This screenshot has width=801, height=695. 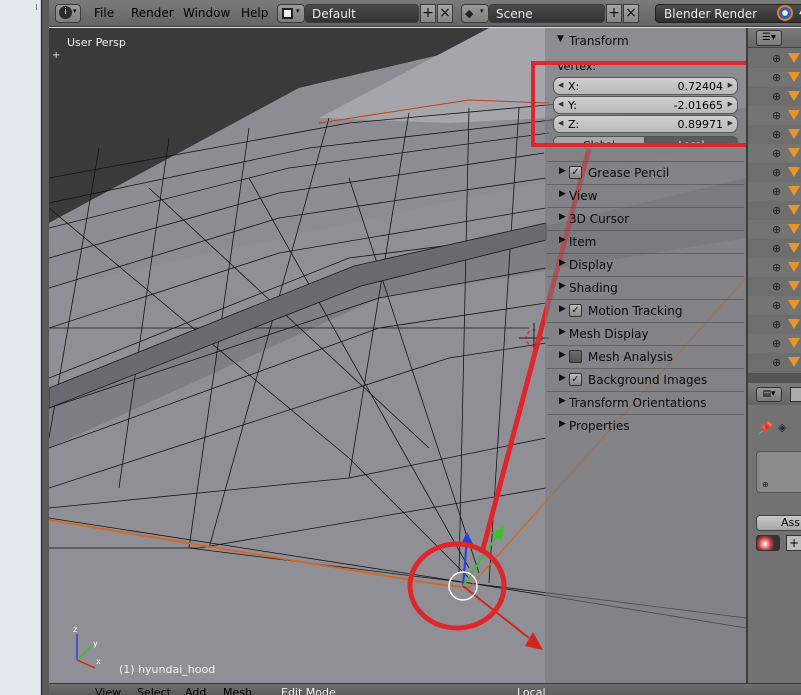 What do you see at coordinates (291, 13) in the screenshot?
I see `screen-layout-button: ▾` at bounding box center [291, 13].